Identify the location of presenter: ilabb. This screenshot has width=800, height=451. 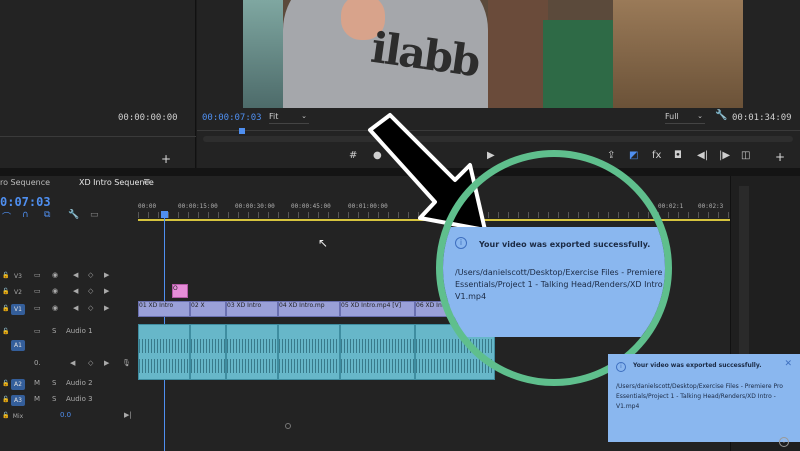
(385, 54).